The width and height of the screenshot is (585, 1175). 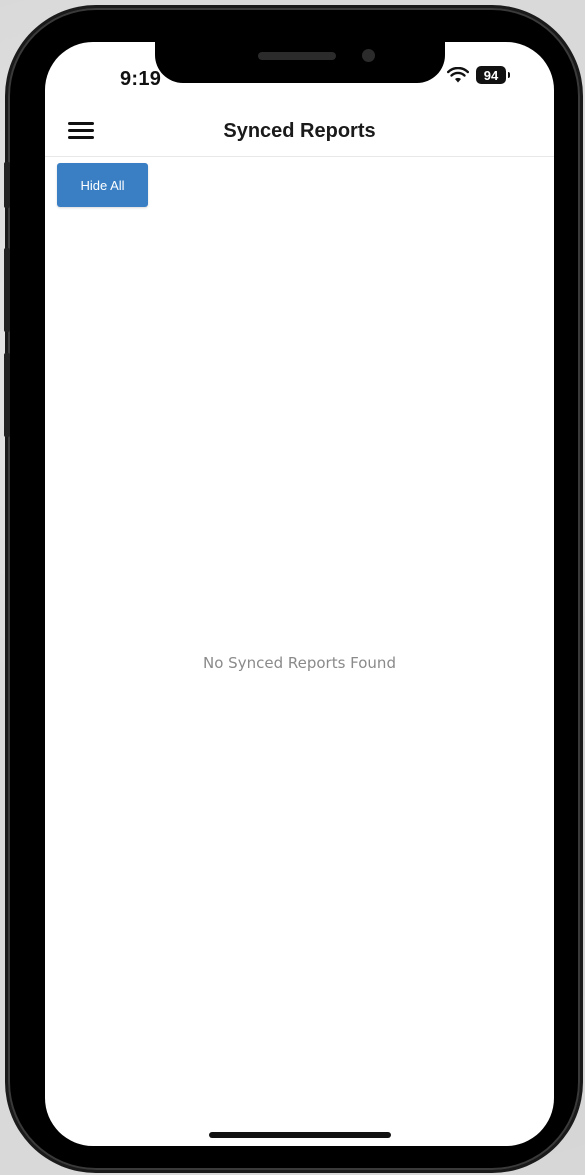 I want to click on hide-all-button: Hide All, so click(x=102, y=185).